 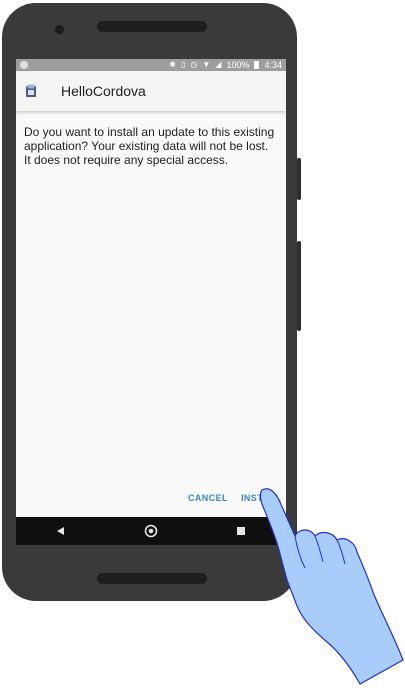 What do you see at coordinates (31, 91) in the screenshot?
I see `android-package-icon` at bounding box center [31, 91].